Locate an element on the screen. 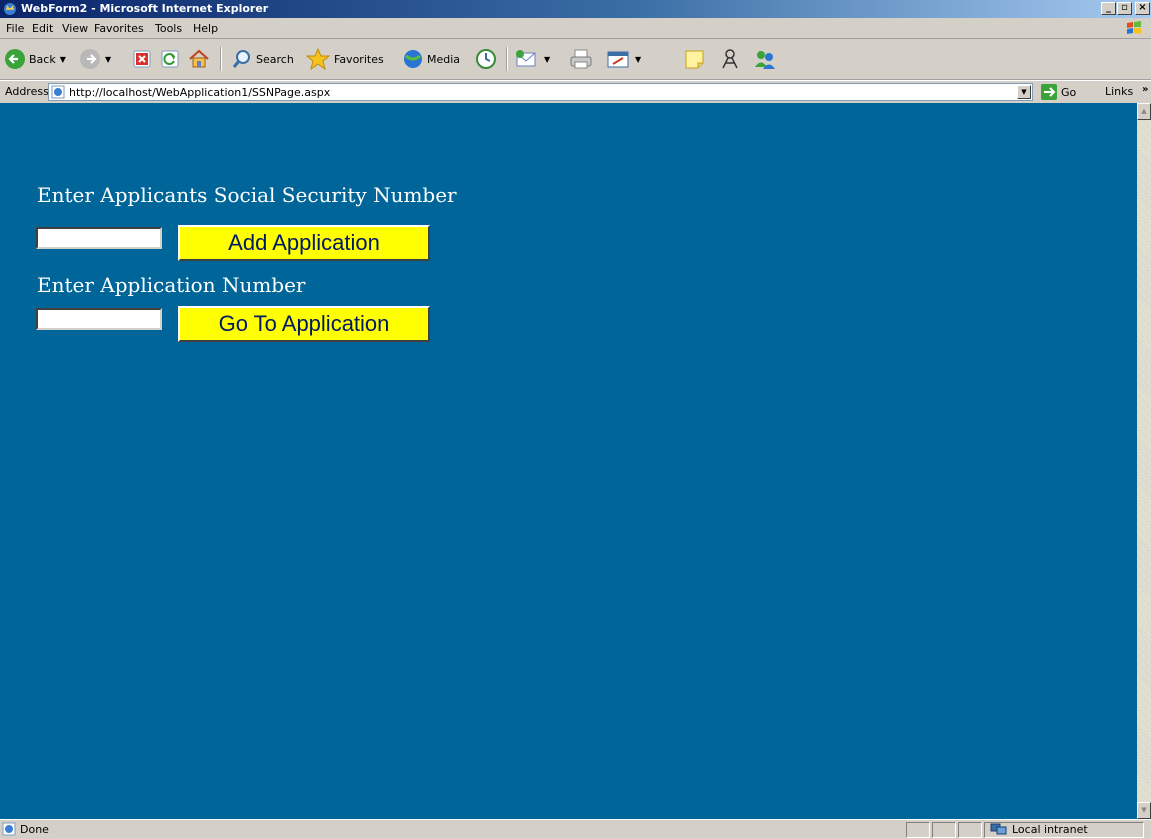  edit-button: ▼ is located at coordinates (623, 59).